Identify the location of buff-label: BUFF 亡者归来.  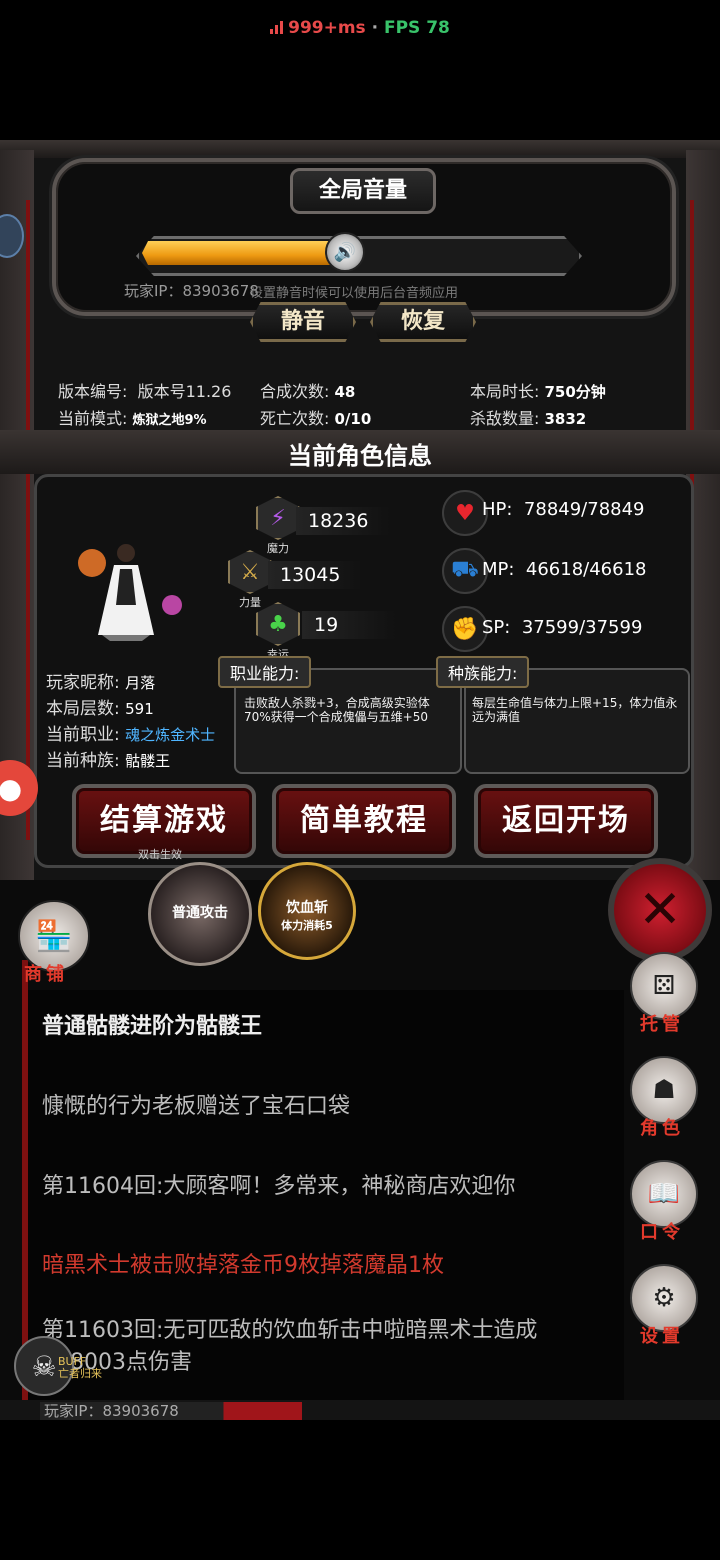
(80, 1368).